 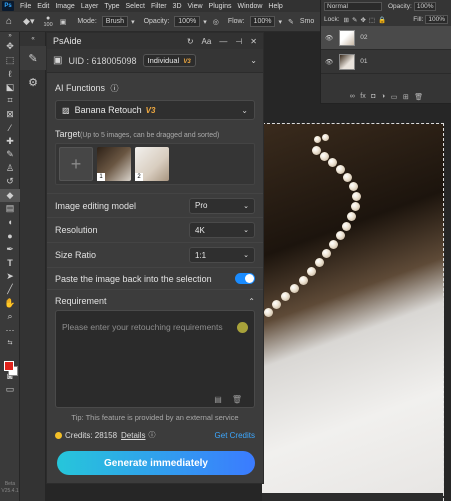 What do you see at coordinates (363, 37) in the screenshot?
I see `layer-name: 02` at bounding box center [363, 37].